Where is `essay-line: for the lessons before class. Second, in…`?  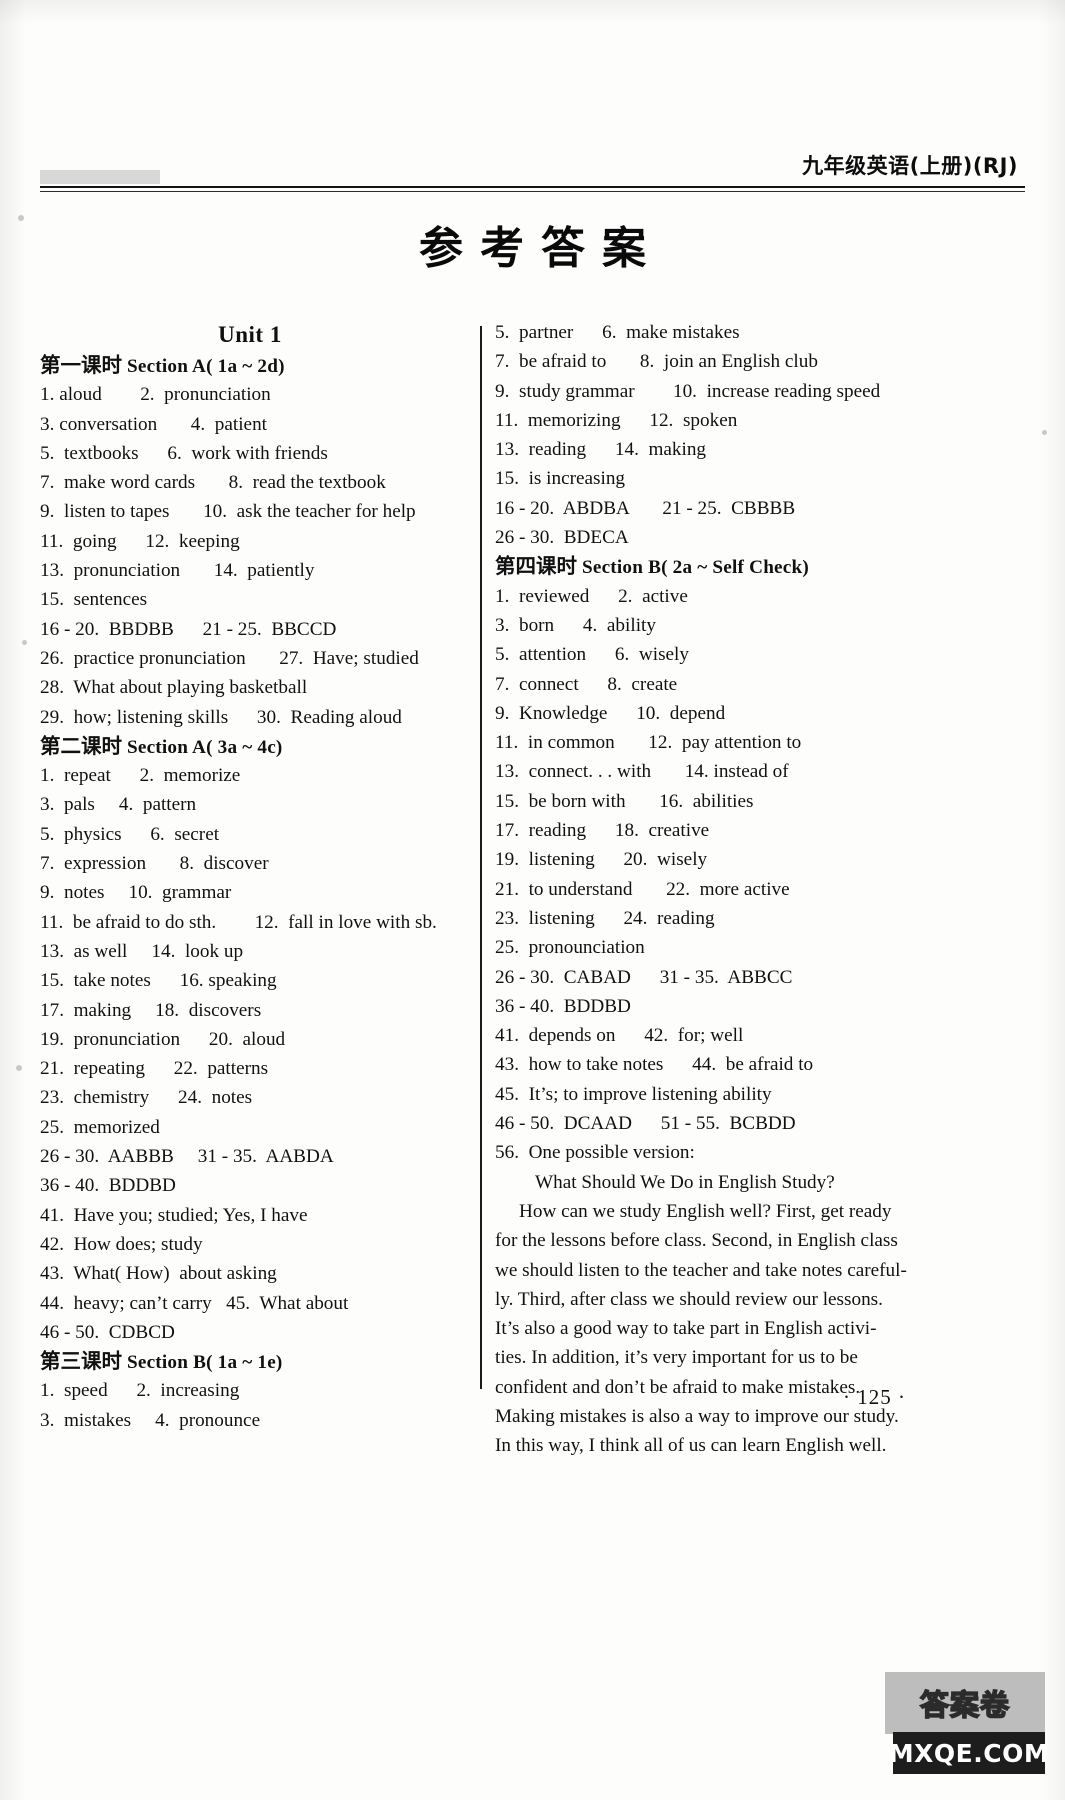
essay-line: for the lessons before class. Second, in… is located at coordinates (696, 1241).